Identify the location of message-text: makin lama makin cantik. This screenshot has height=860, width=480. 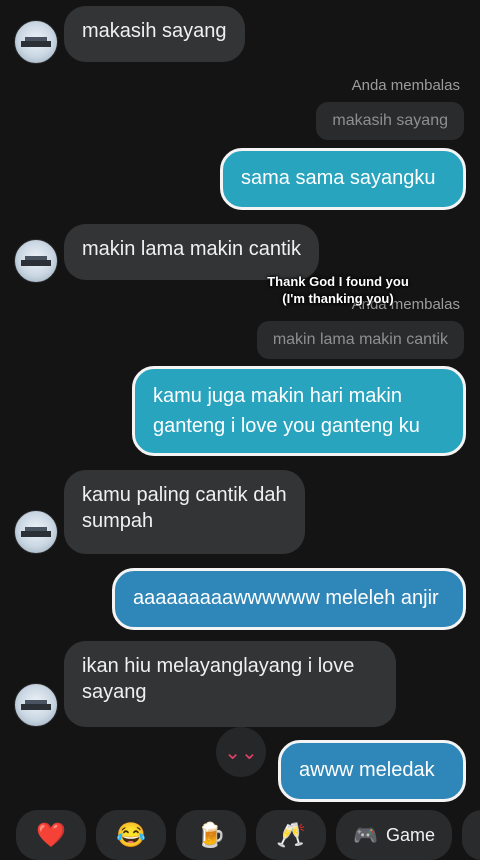
(191, 249).